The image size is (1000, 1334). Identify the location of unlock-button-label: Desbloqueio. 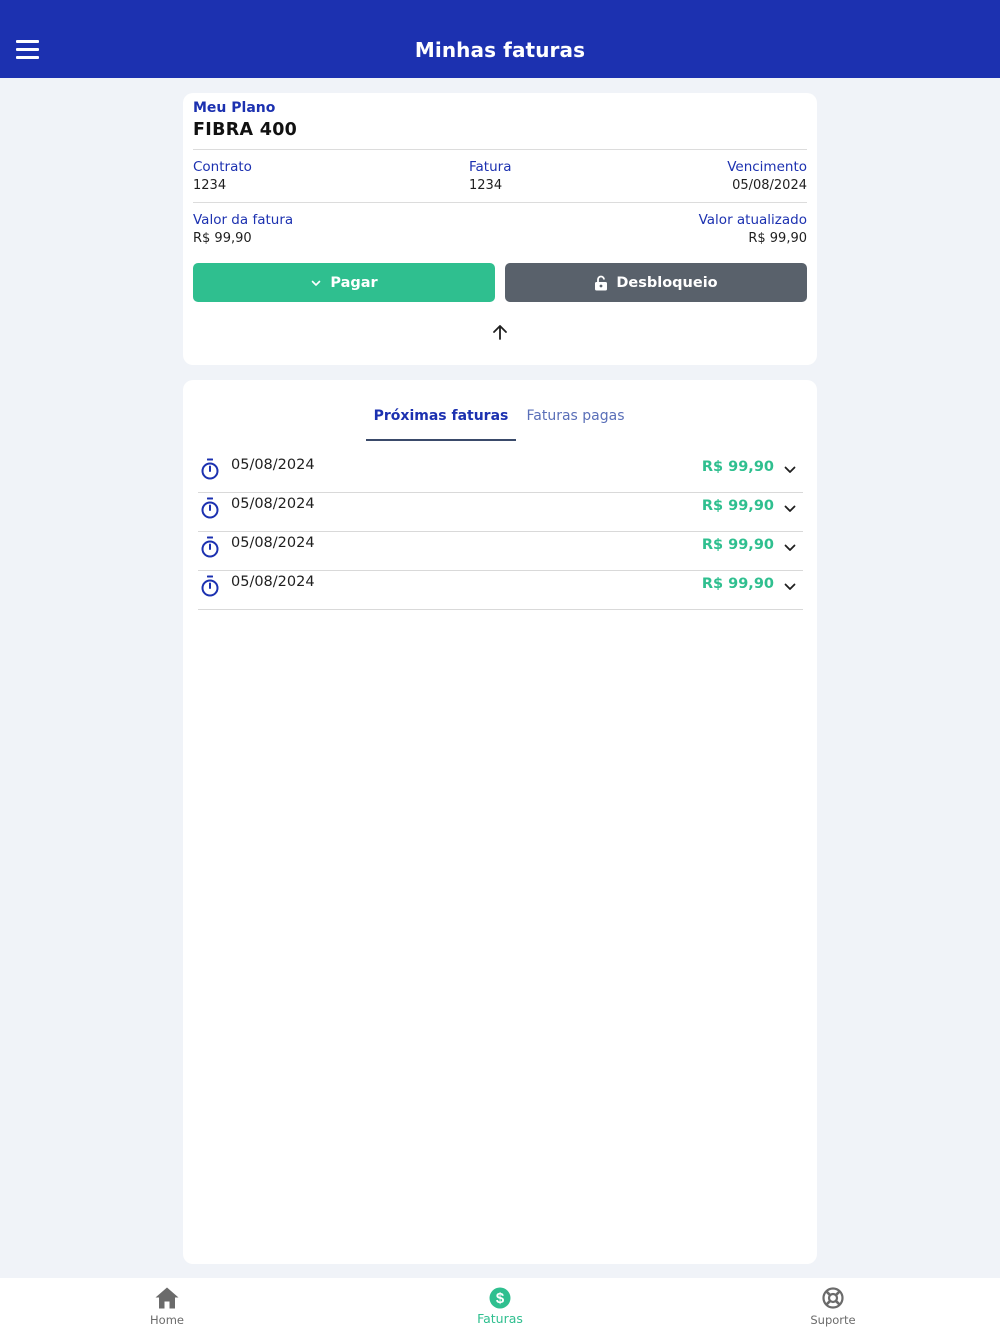
(667, 282).